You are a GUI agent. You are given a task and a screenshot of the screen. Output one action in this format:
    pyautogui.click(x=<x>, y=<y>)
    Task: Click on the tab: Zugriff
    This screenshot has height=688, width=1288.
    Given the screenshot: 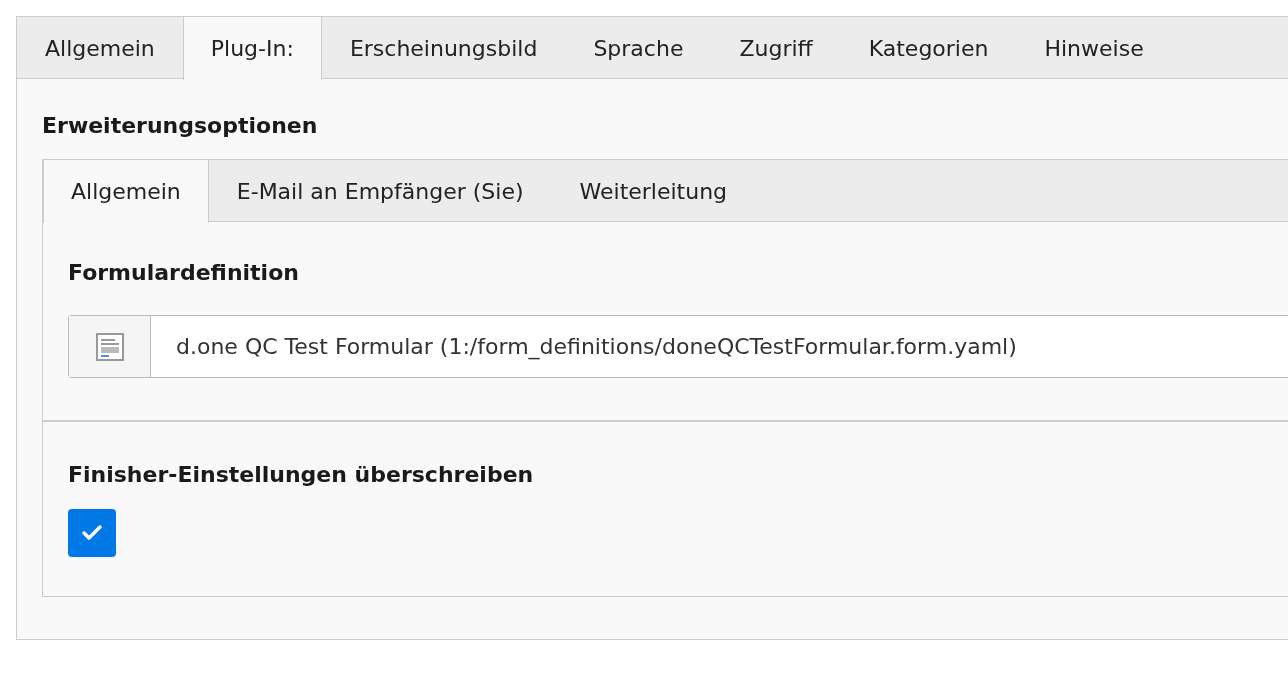 What is the action you would take?
    pyautogui.click(x=776, y=47)
    